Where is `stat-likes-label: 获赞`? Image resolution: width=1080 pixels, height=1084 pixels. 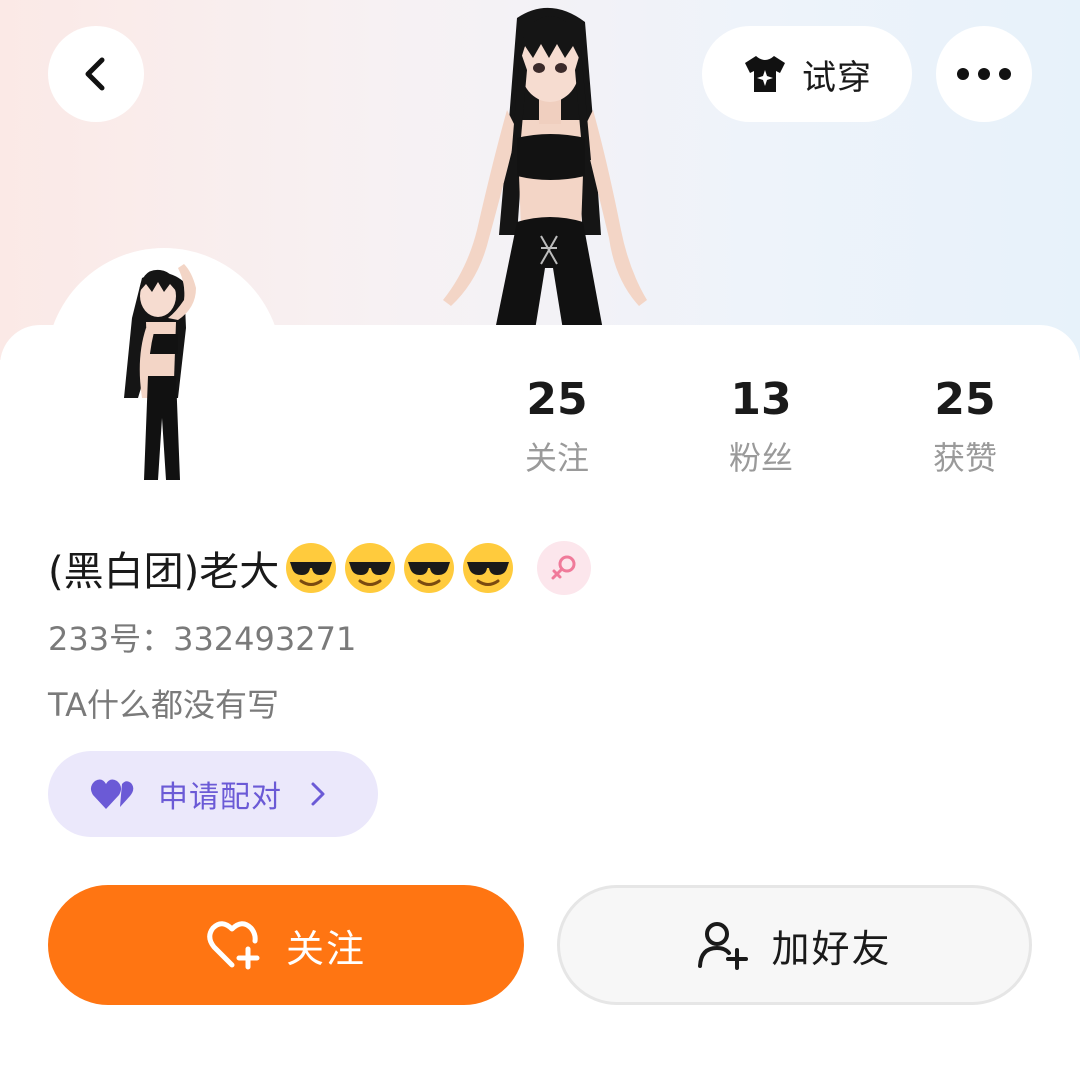
stat-likes-label: 获赞 is located at coordinates (964, 458).